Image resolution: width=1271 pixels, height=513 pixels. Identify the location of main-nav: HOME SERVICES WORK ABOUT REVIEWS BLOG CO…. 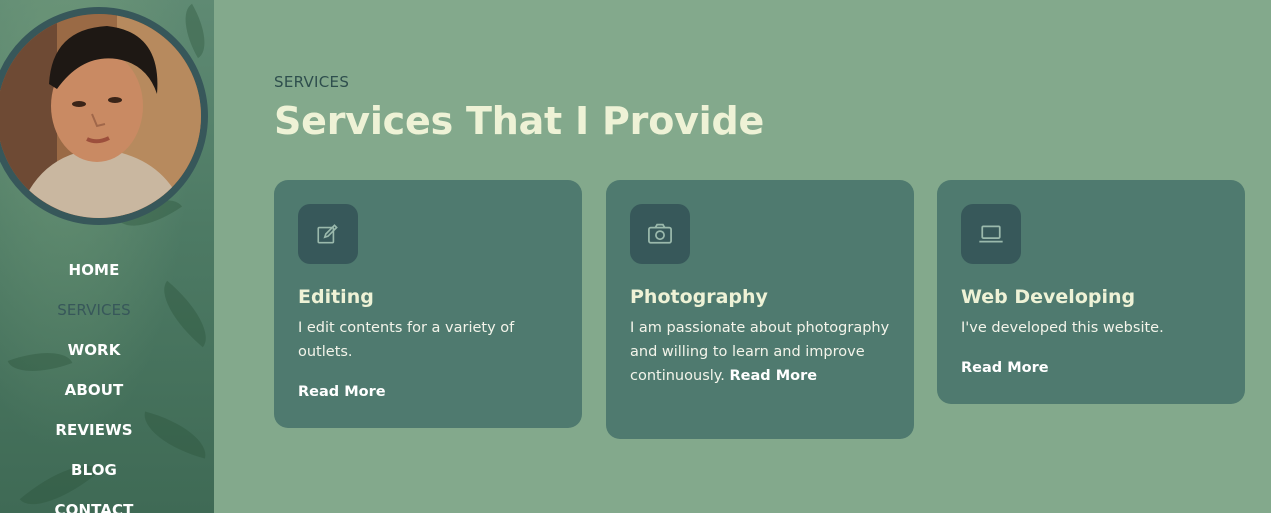
(94, 385).